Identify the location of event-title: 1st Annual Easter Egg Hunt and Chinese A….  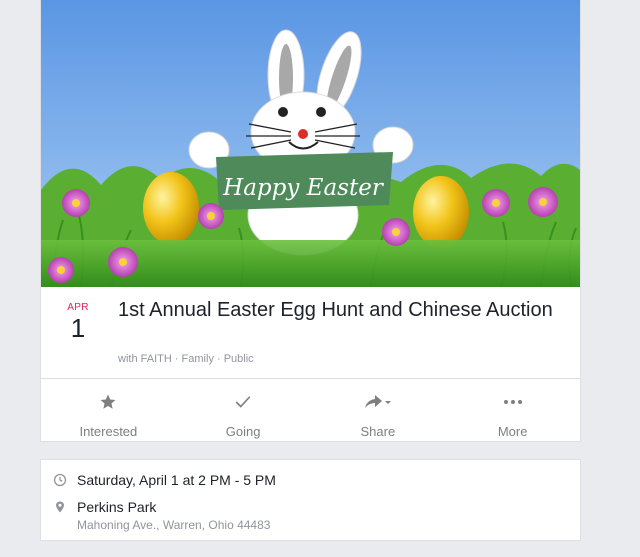
(338, 310).